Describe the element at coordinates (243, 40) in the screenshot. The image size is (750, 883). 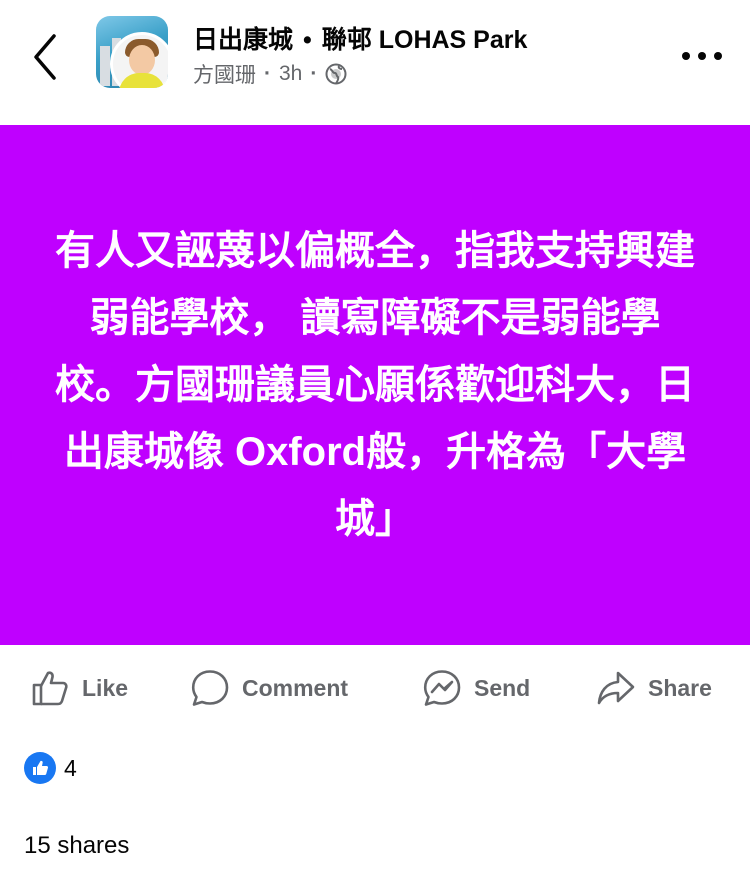
I see `group-name-link: 日出康城` at that location.